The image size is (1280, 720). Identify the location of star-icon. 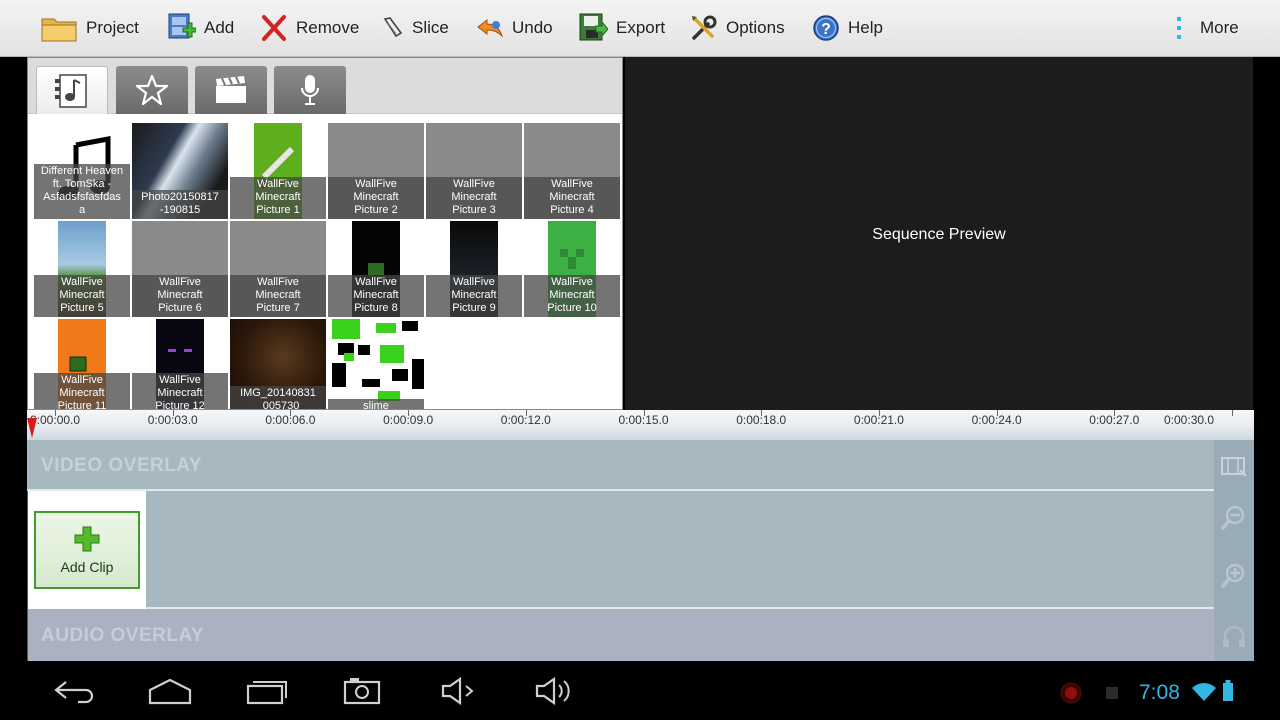
(152, 90).